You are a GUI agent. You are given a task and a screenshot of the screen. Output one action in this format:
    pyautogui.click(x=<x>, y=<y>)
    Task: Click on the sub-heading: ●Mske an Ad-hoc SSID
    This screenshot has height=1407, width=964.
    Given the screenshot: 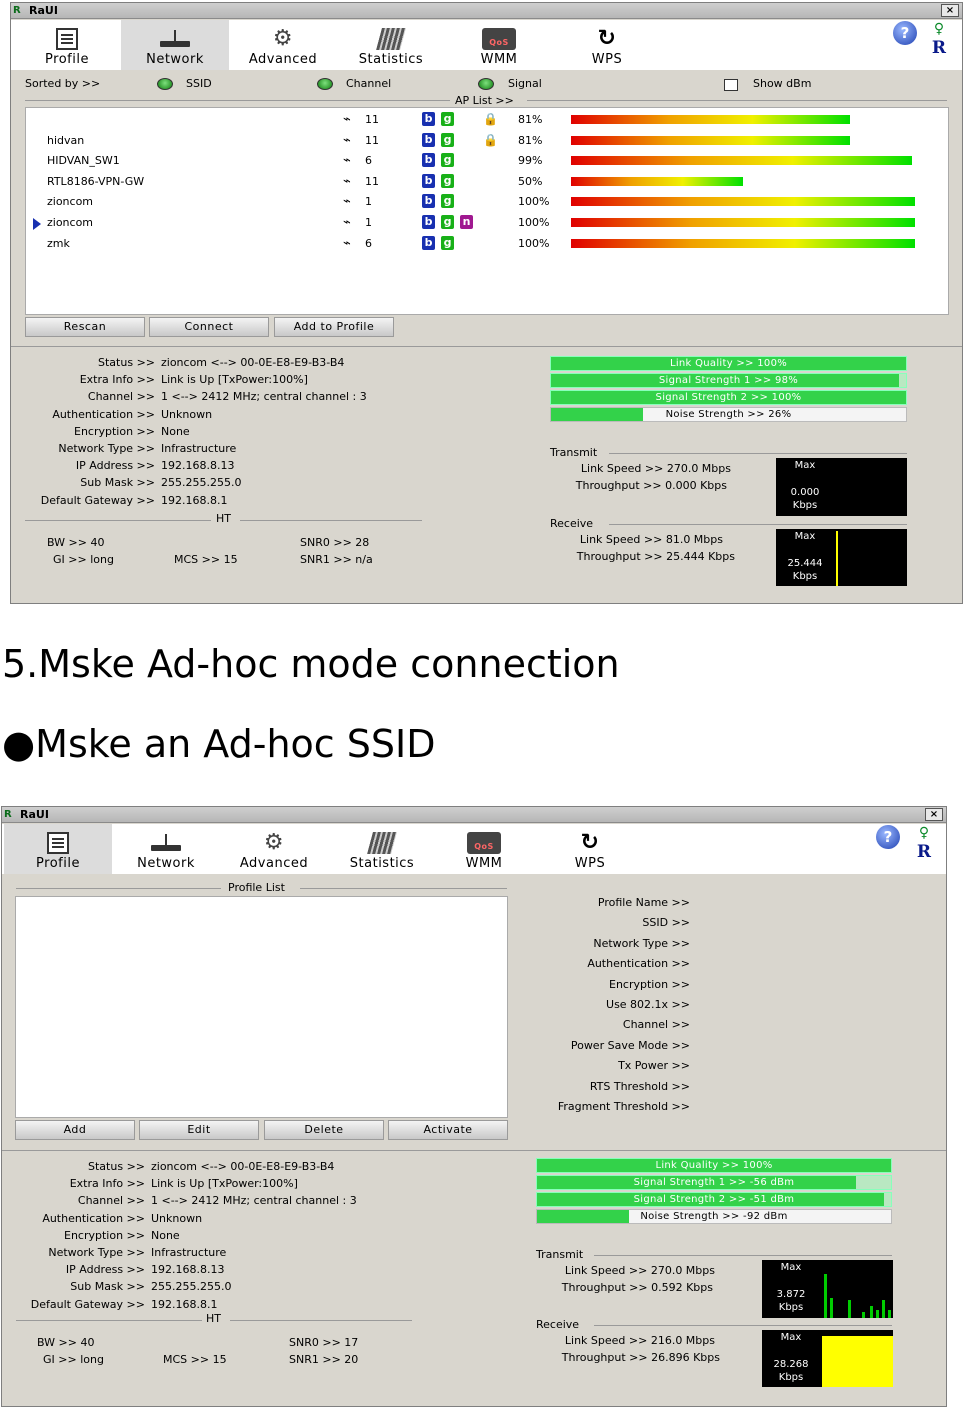 What is the action you would take?
    pyautogui.click(x=219, y=744)
    